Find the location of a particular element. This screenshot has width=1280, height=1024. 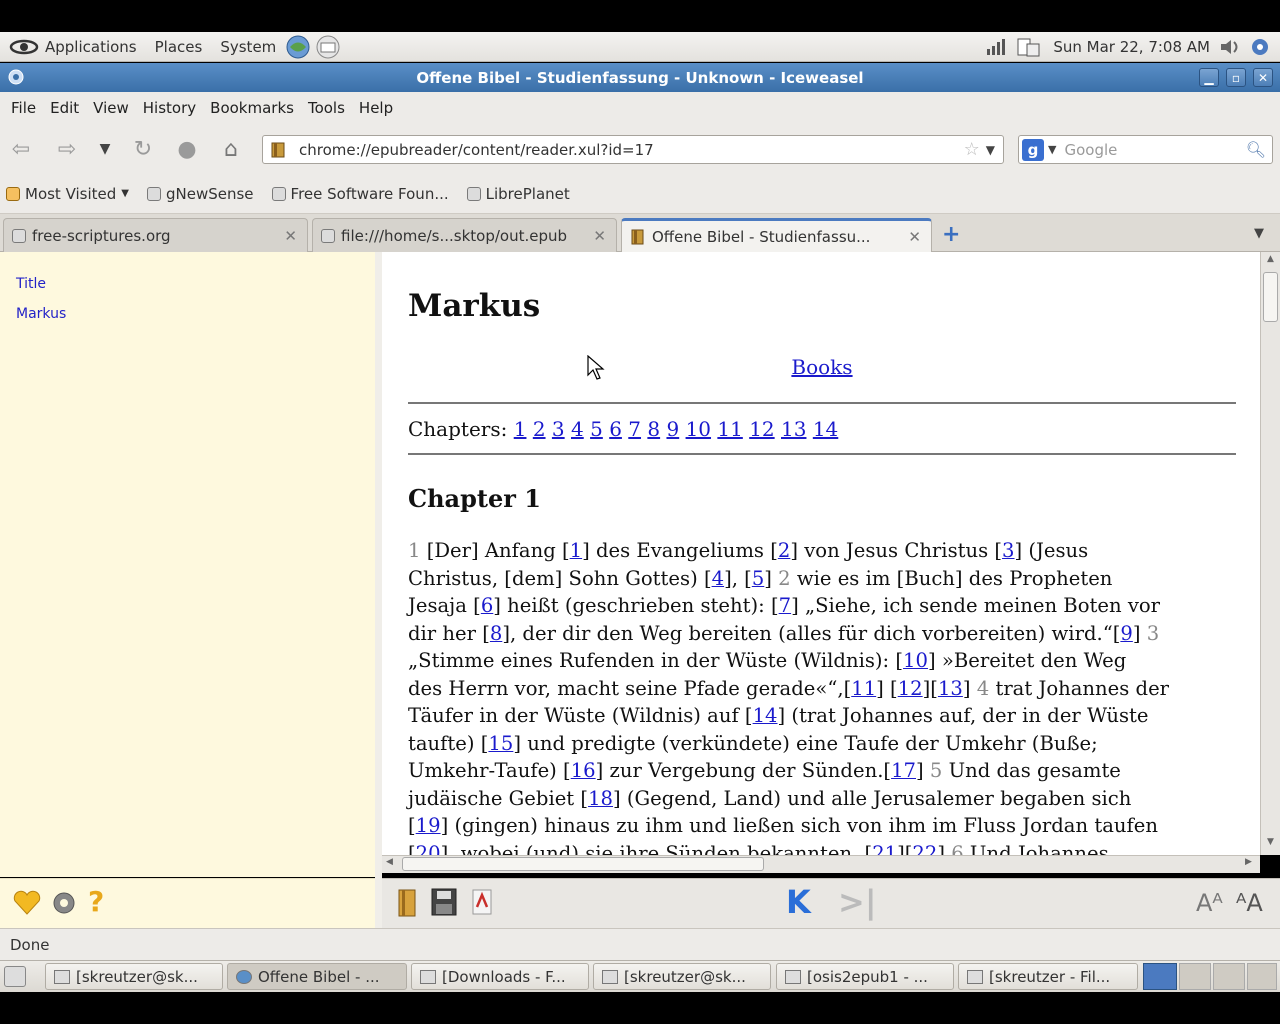

footnote-link-22: 22 is located at coordinates (924, 849).